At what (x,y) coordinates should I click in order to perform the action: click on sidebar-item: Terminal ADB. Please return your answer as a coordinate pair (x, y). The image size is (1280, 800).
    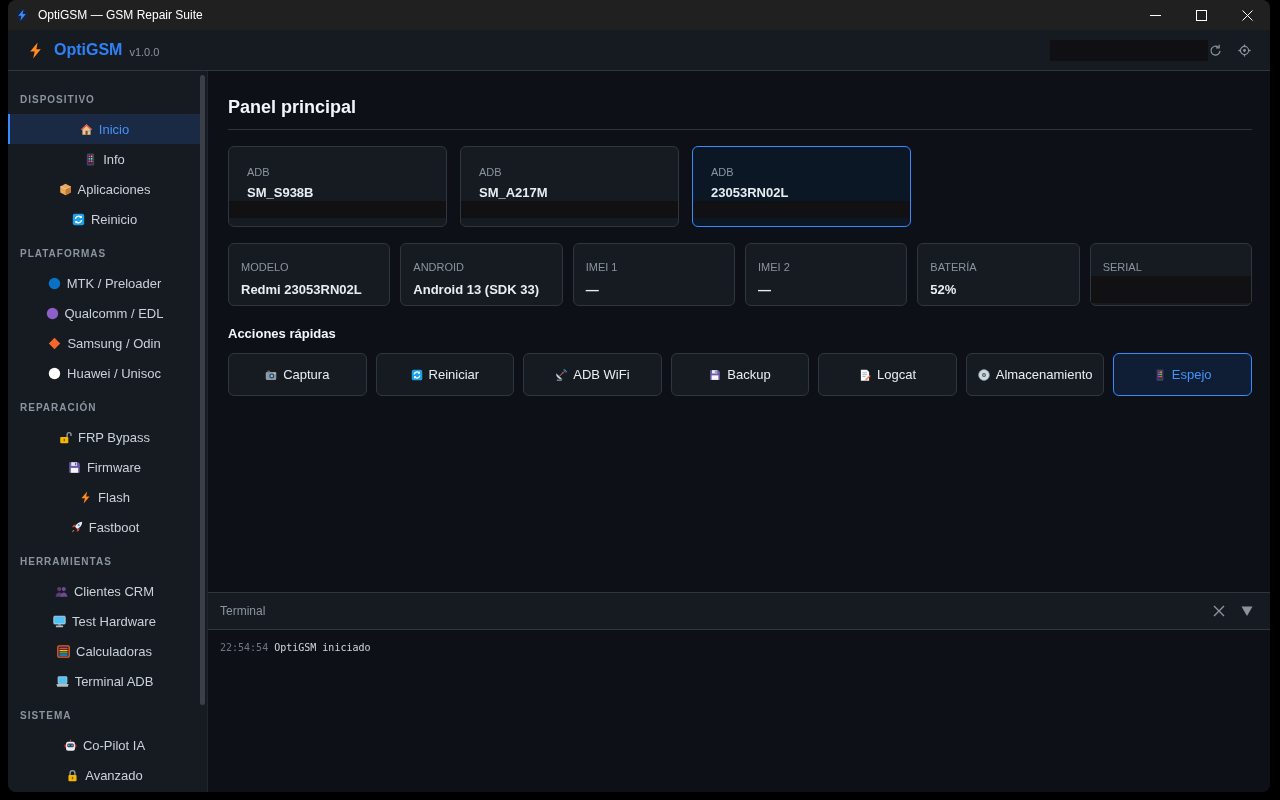
    Looking at the image, I should click on (104, 681).